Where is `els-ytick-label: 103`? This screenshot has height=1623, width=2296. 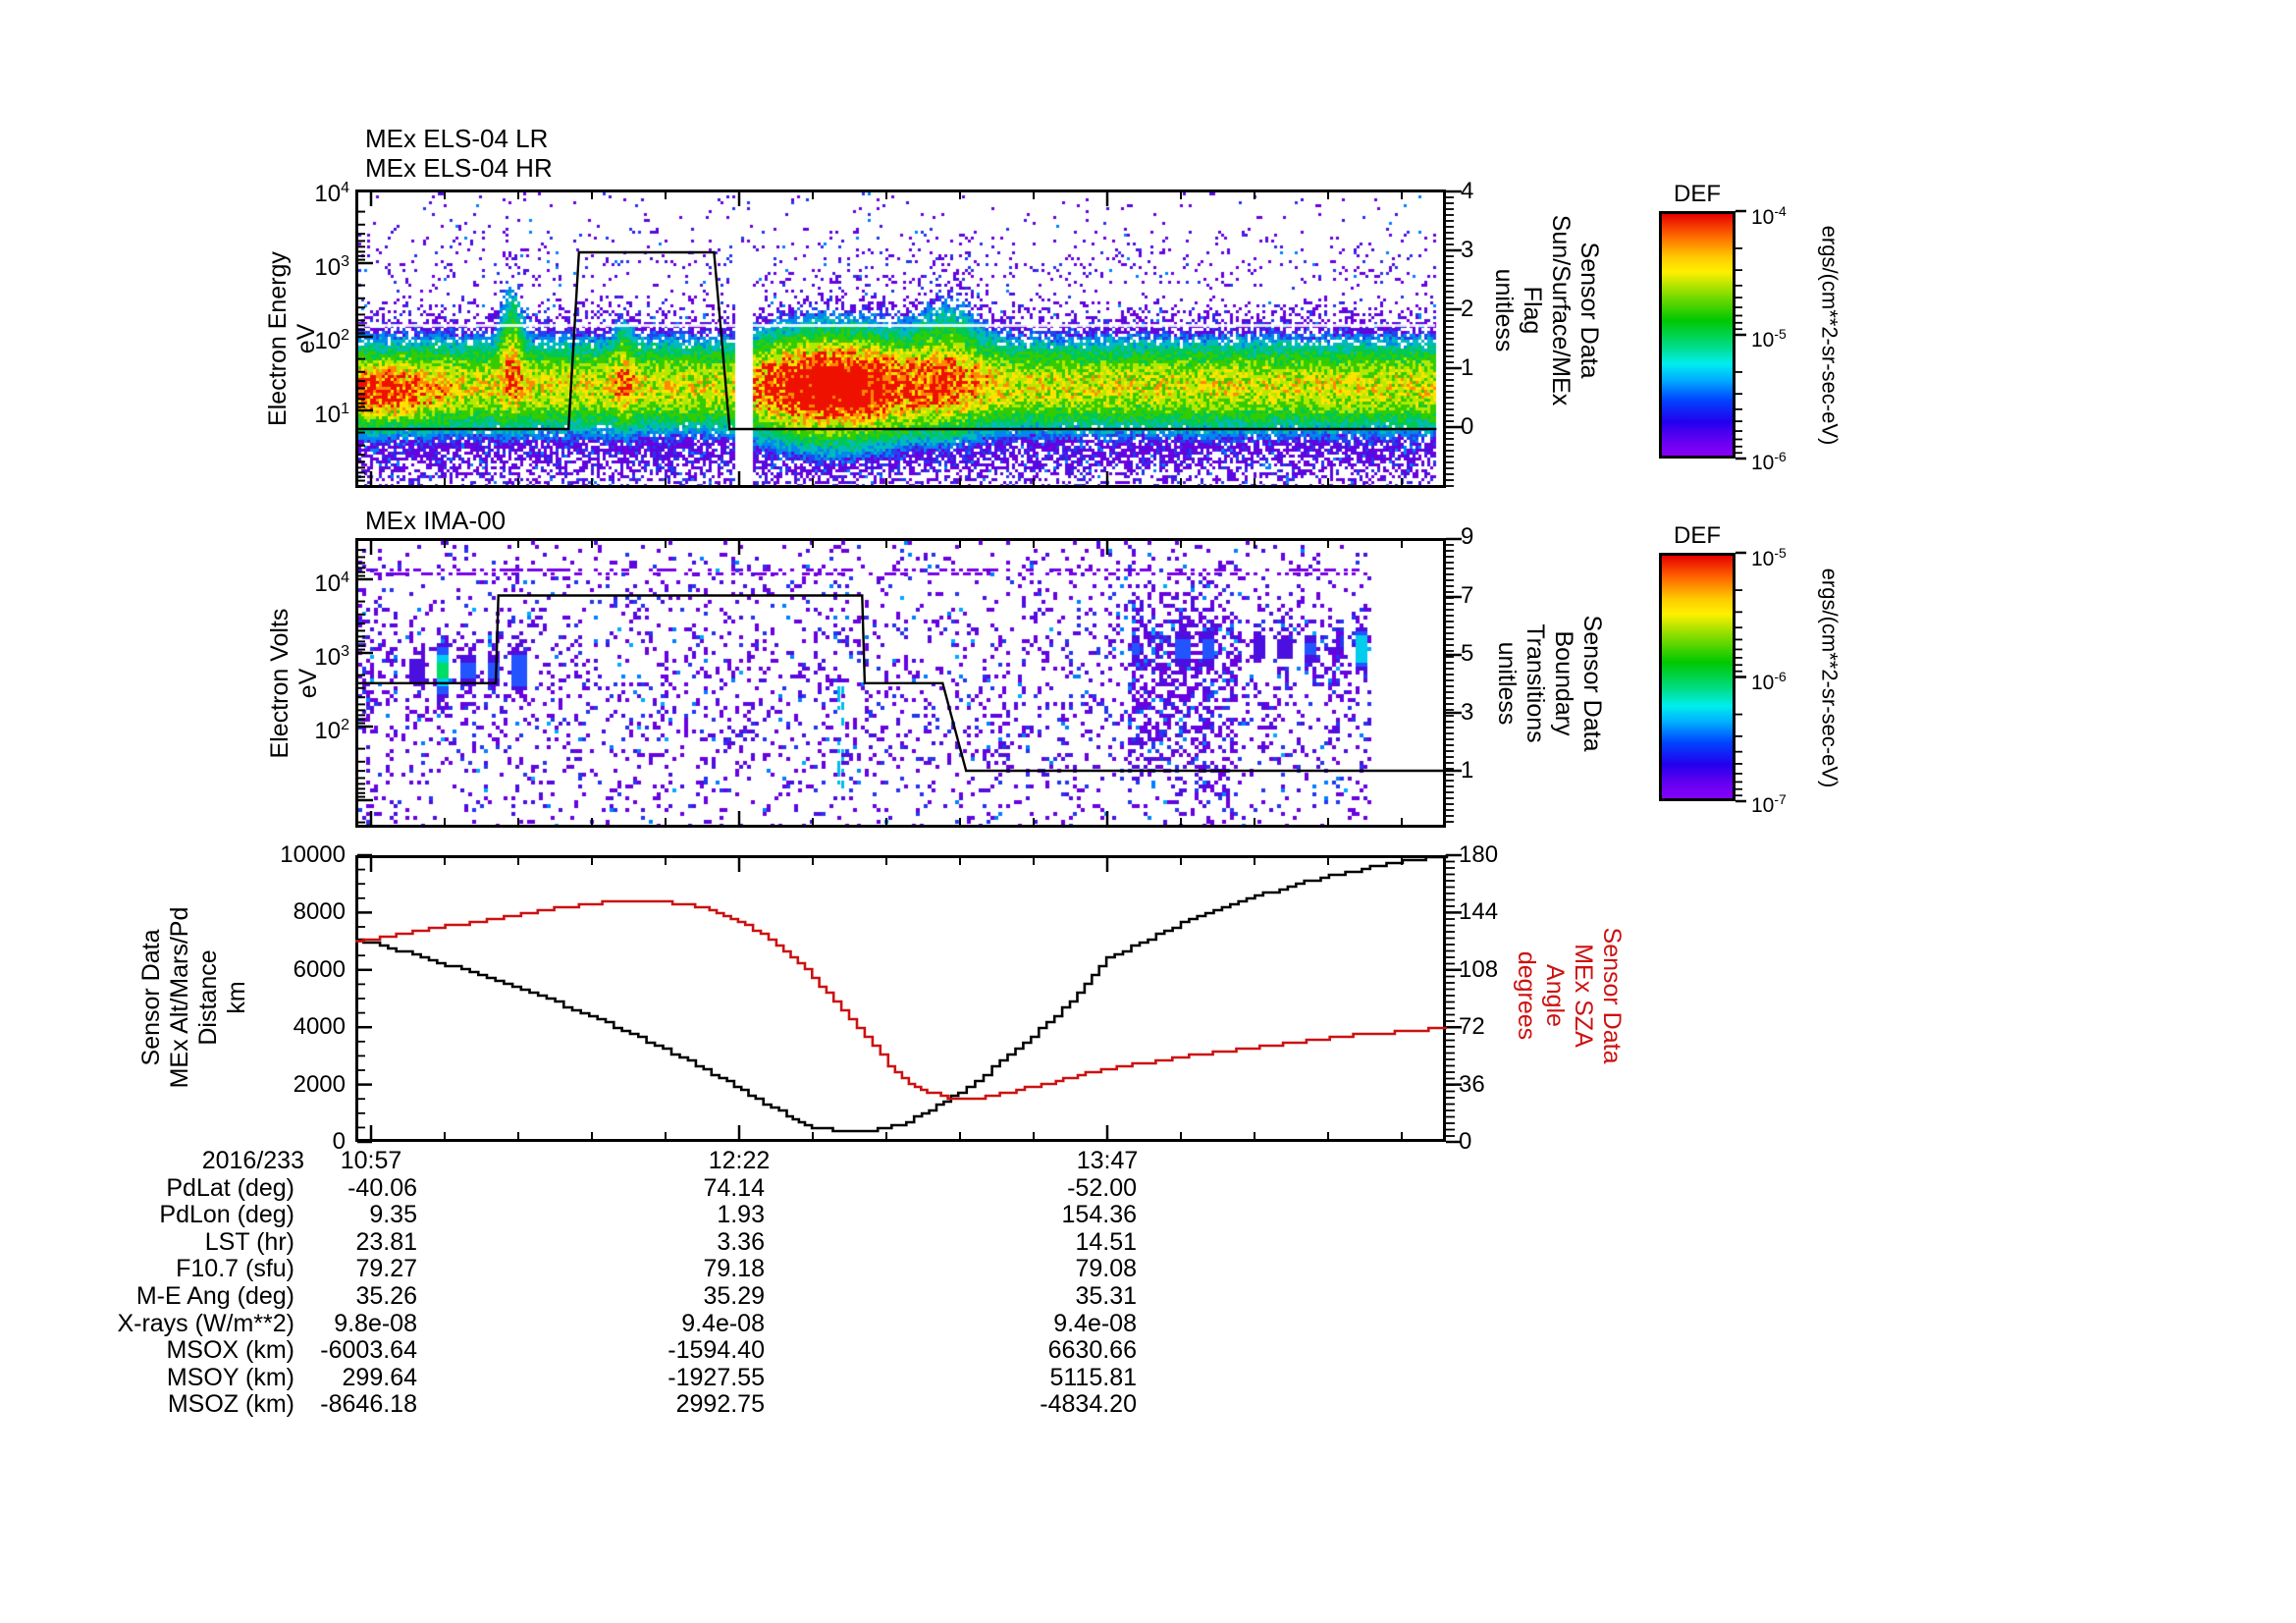
els-ytick-label: 103 is located at coordinates (331, 267).